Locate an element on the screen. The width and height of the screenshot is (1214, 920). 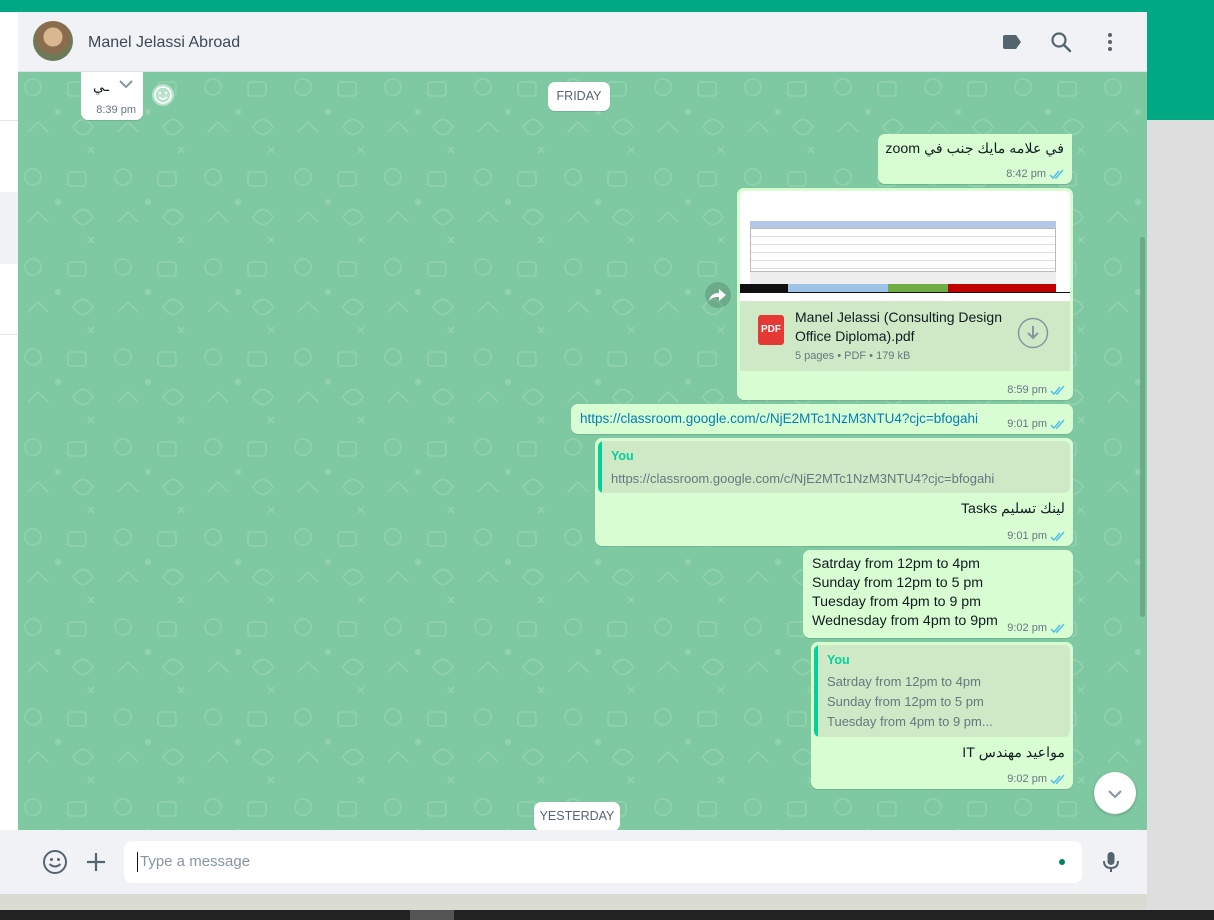
conversation-header: Manel Jelassi Abroad is located at coordinates (582, 42).